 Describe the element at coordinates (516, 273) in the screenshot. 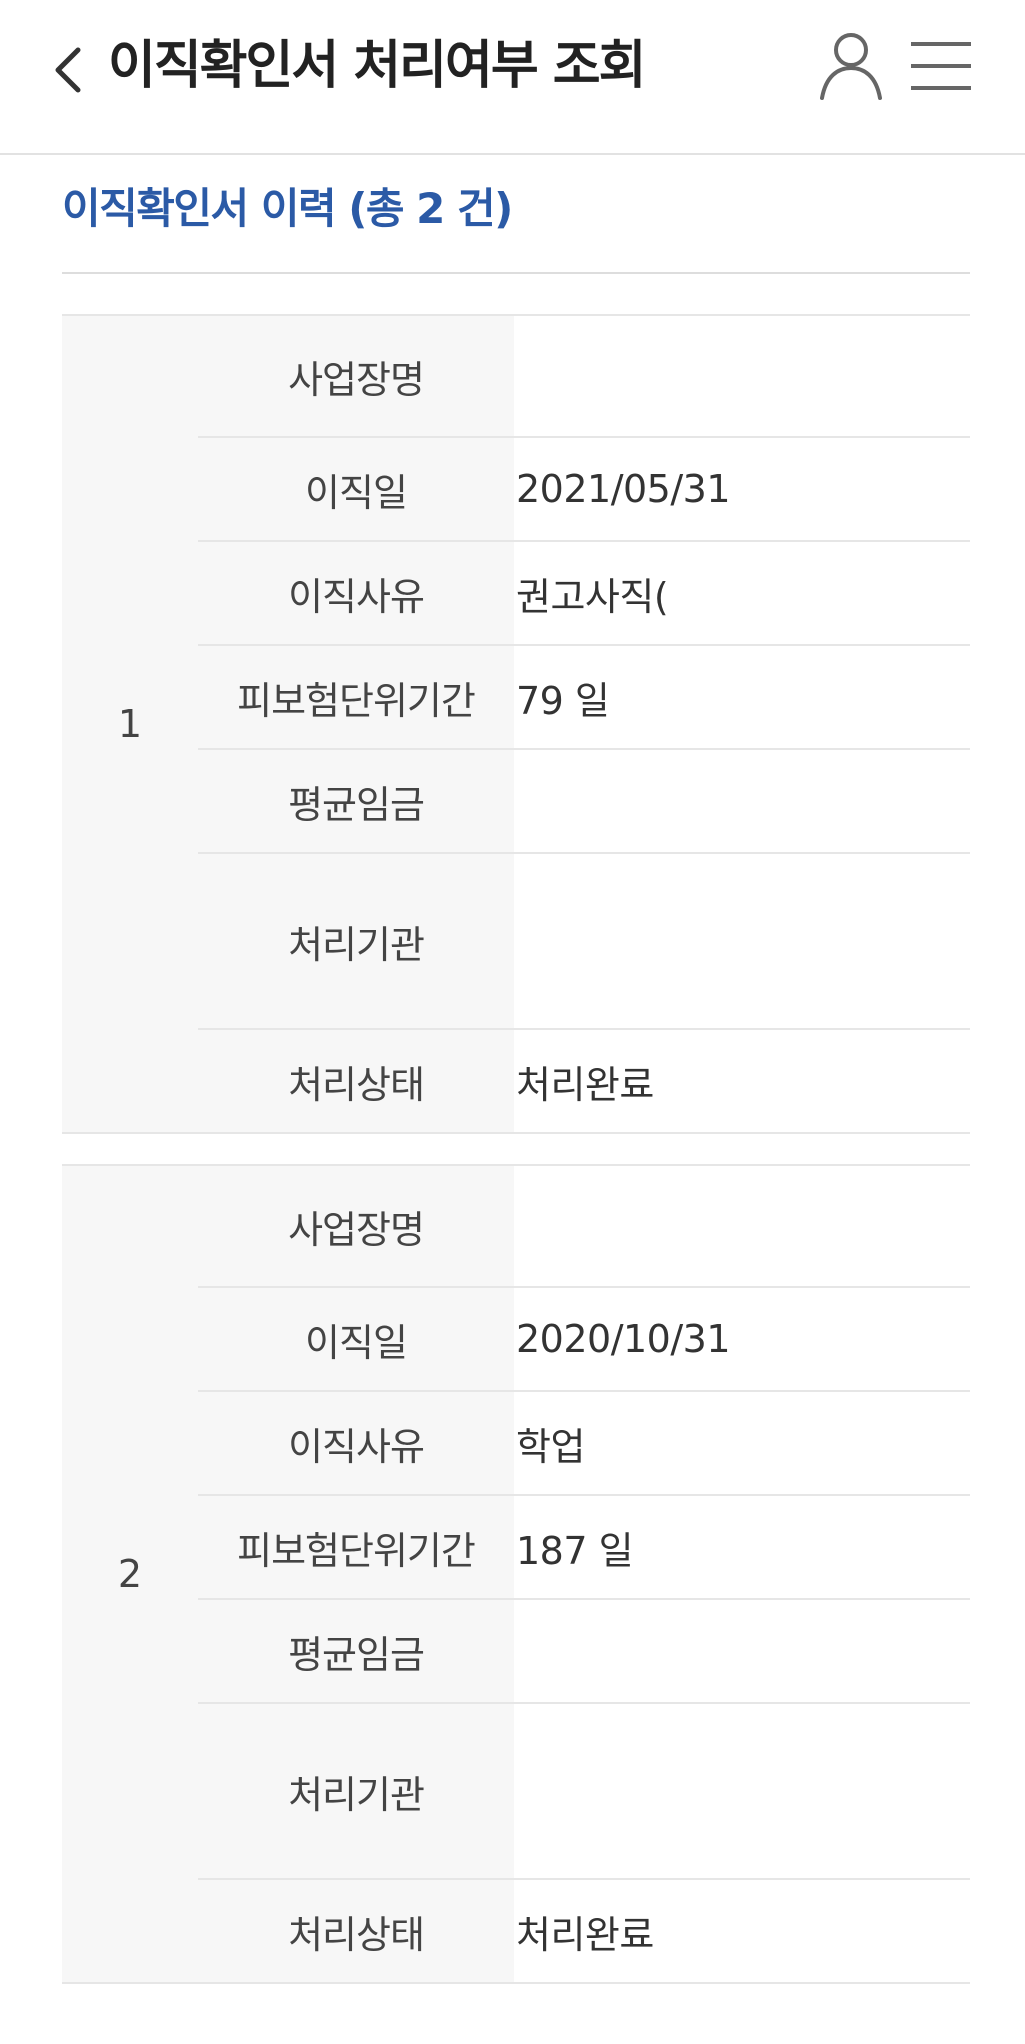

I see `section-divider` at that location.